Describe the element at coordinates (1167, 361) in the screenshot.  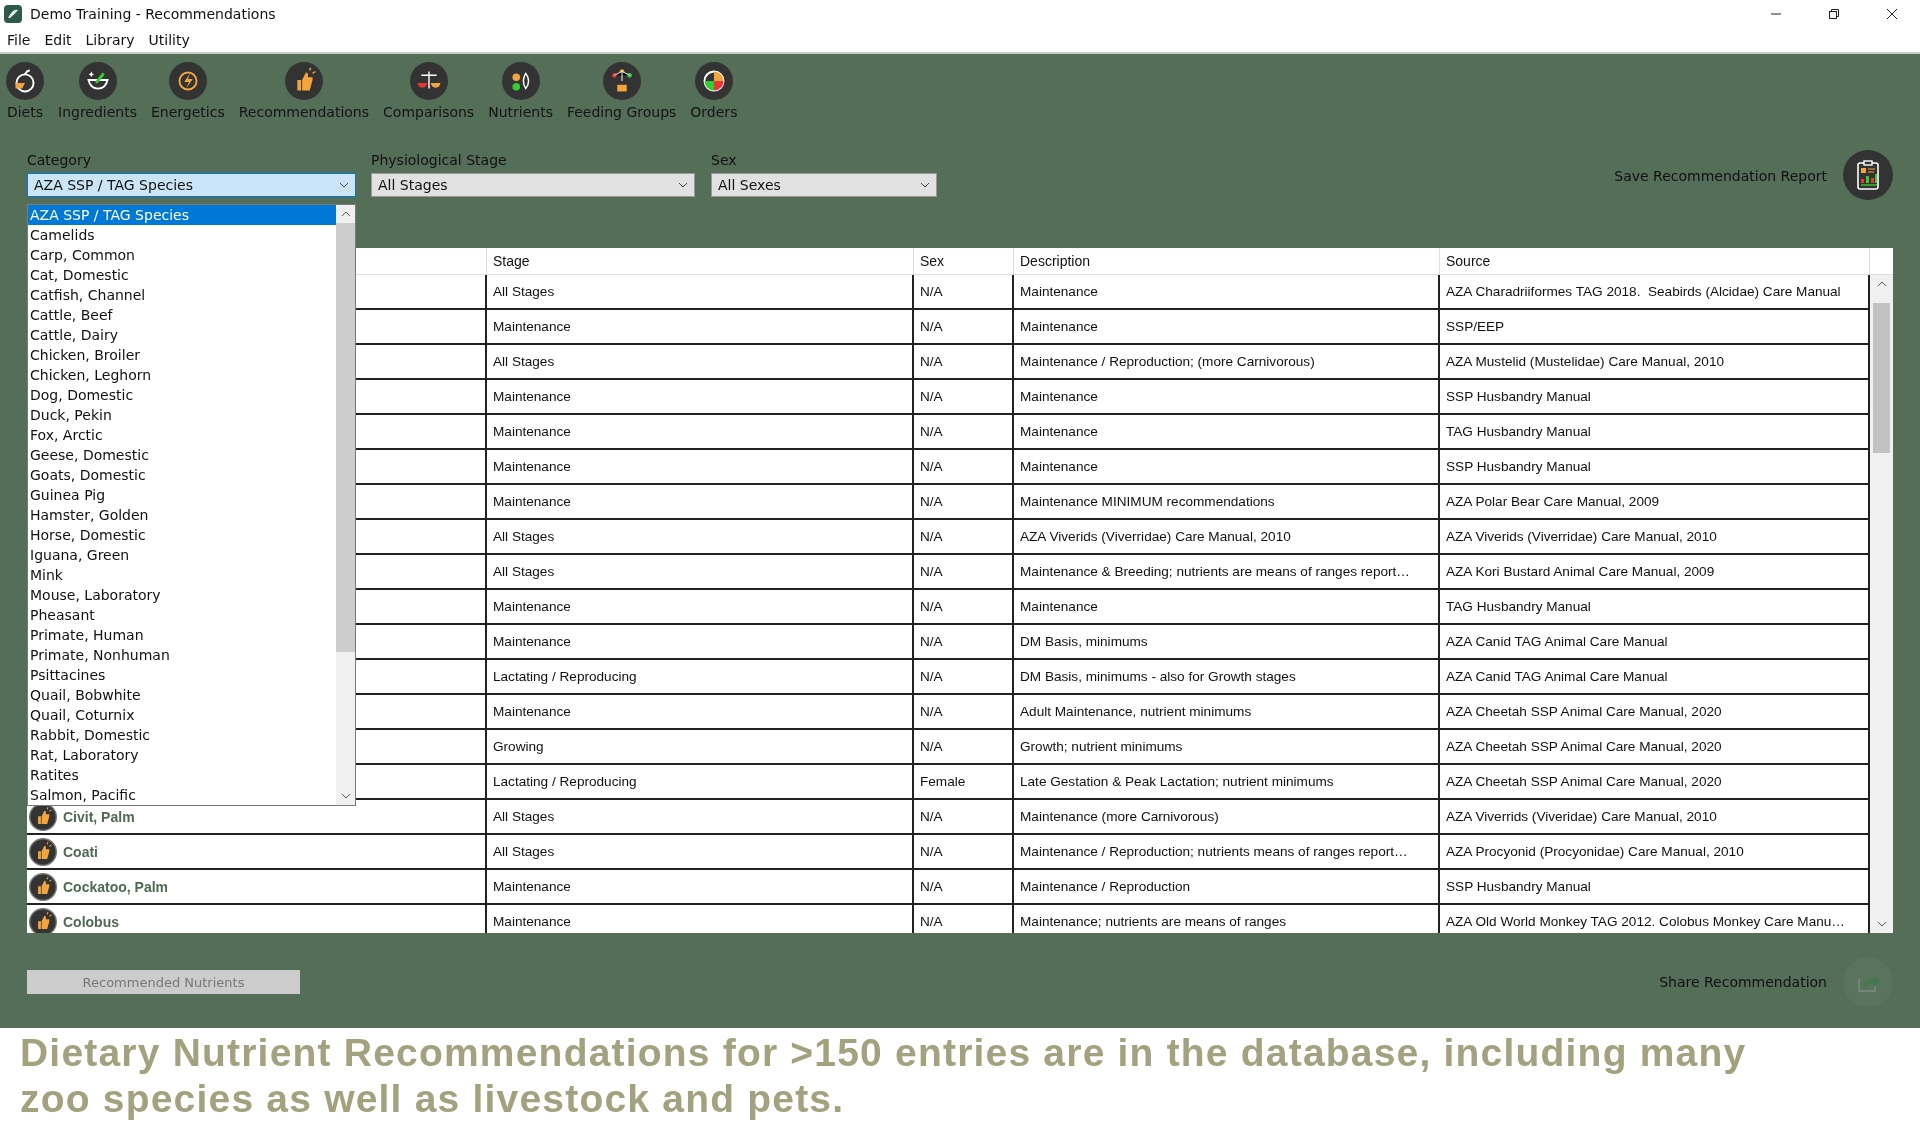
I see `table-cell: Maintenance / Reproduction; (more Carnivorous)` at that location.